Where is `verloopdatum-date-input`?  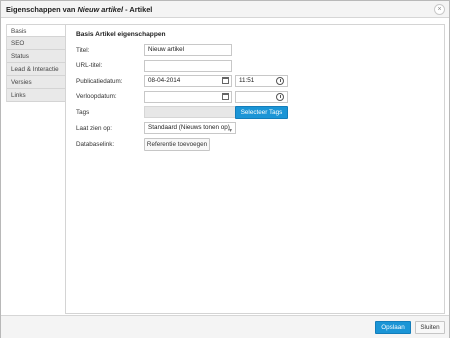 verloopdatum-date-input is located at coordinates (188, 97).